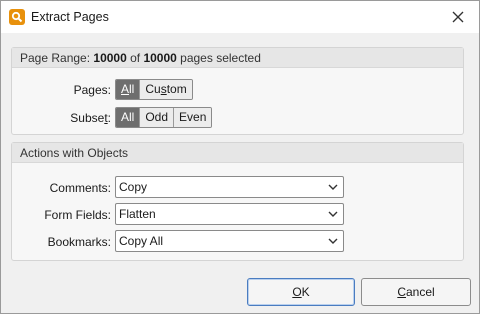  I want to click on dialog-title: Extract Pages, so click(70, 17).